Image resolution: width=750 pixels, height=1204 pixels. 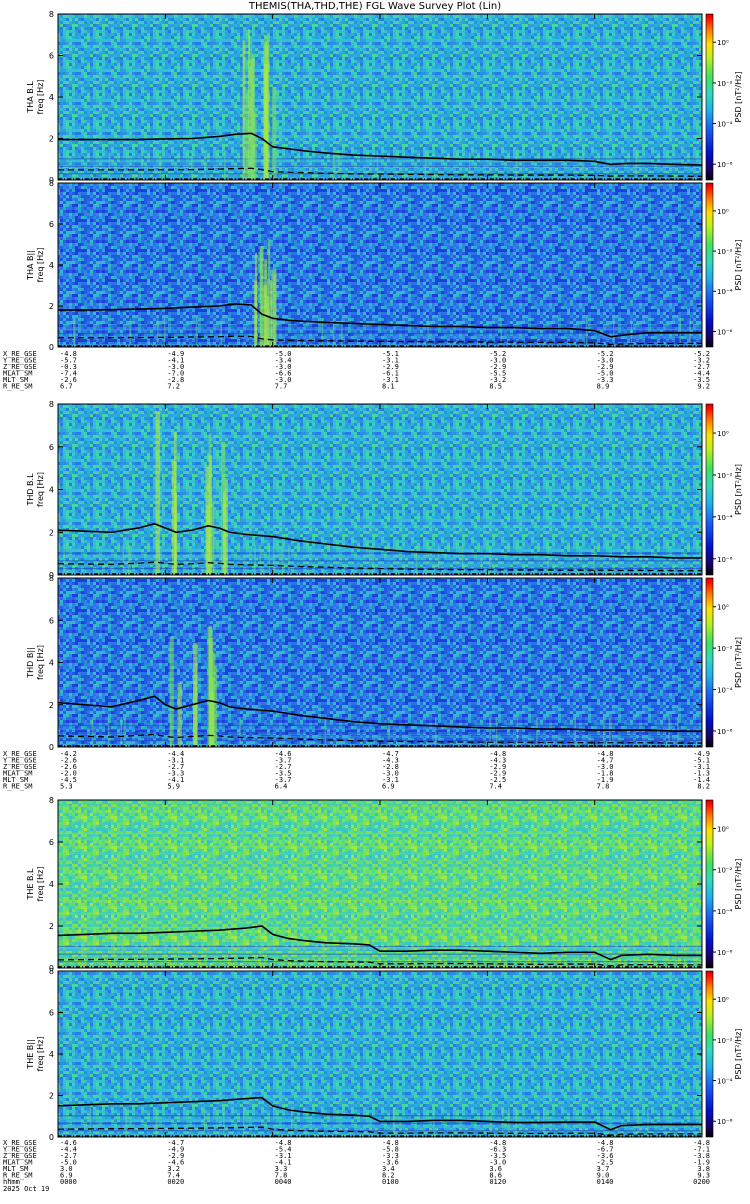 I want to click on time-tick-label: 0020, so click(x=175, y=1182).